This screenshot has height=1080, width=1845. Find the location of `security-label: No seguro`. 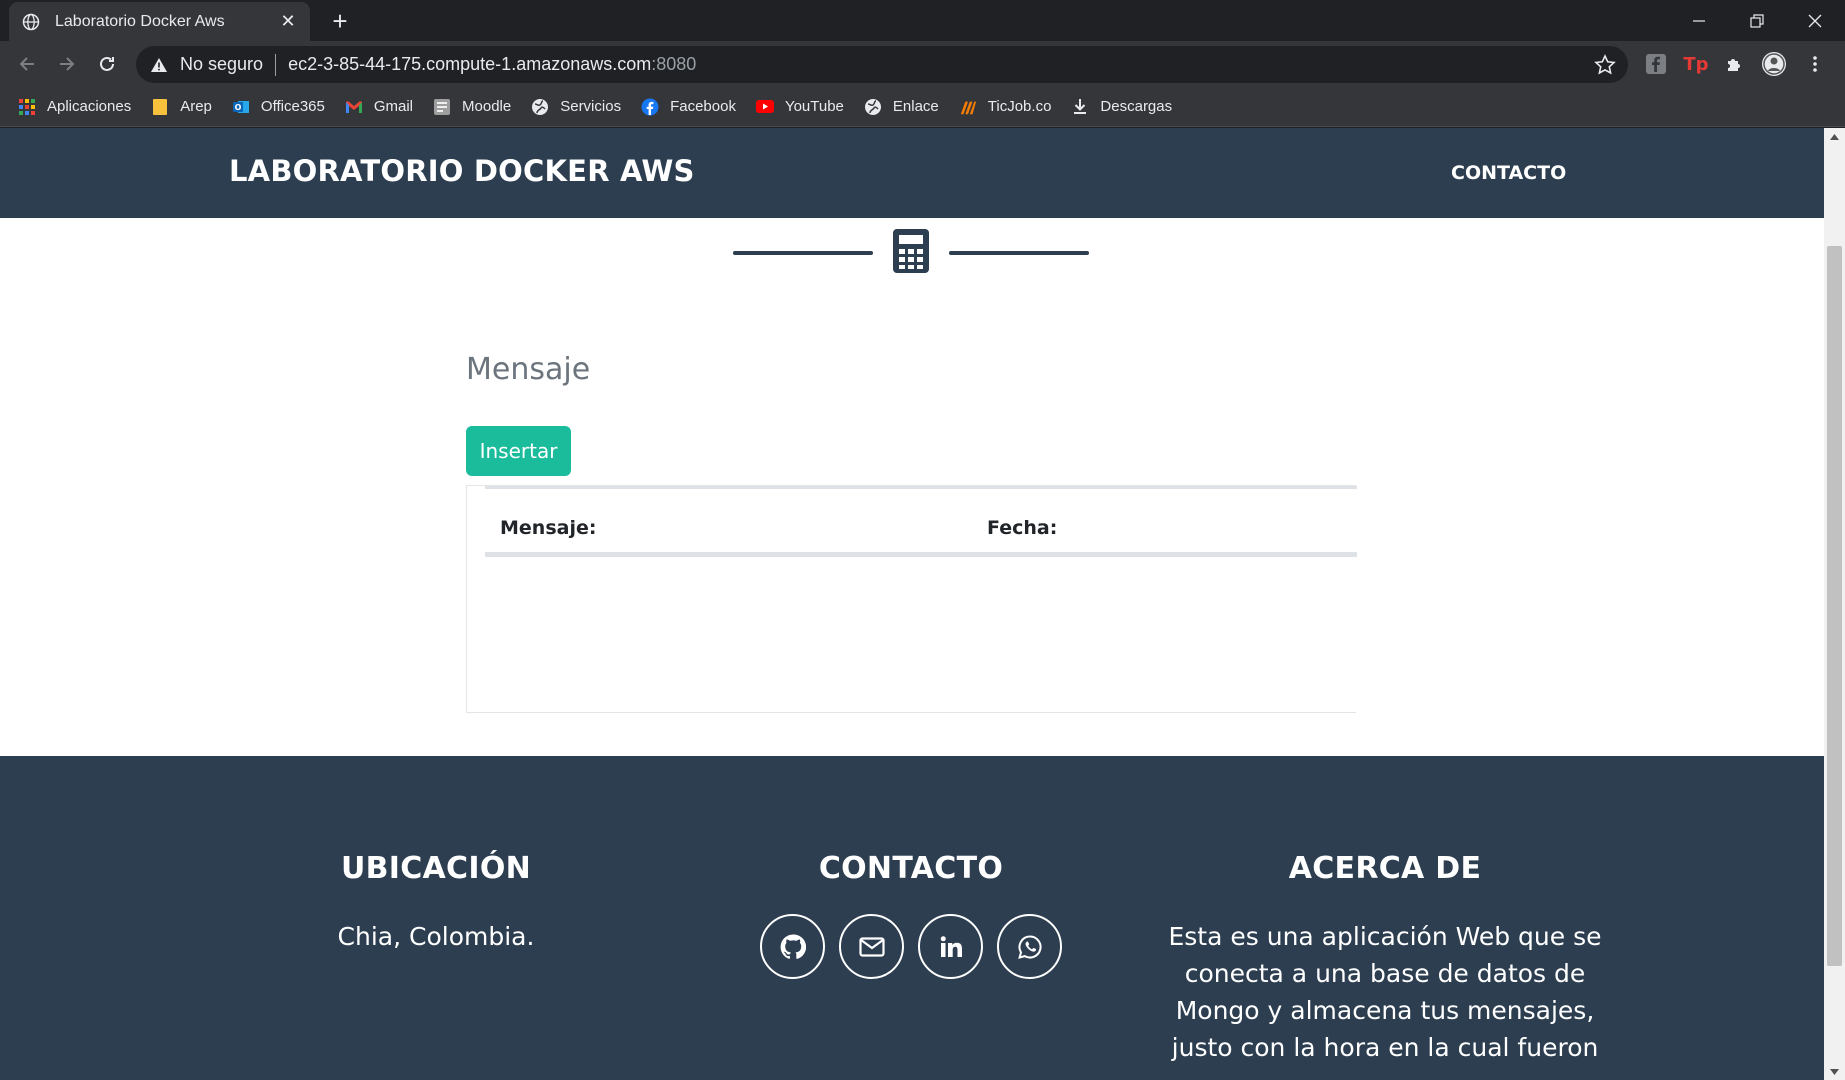

security-label: No seguro is located at coordinates (221, 64).